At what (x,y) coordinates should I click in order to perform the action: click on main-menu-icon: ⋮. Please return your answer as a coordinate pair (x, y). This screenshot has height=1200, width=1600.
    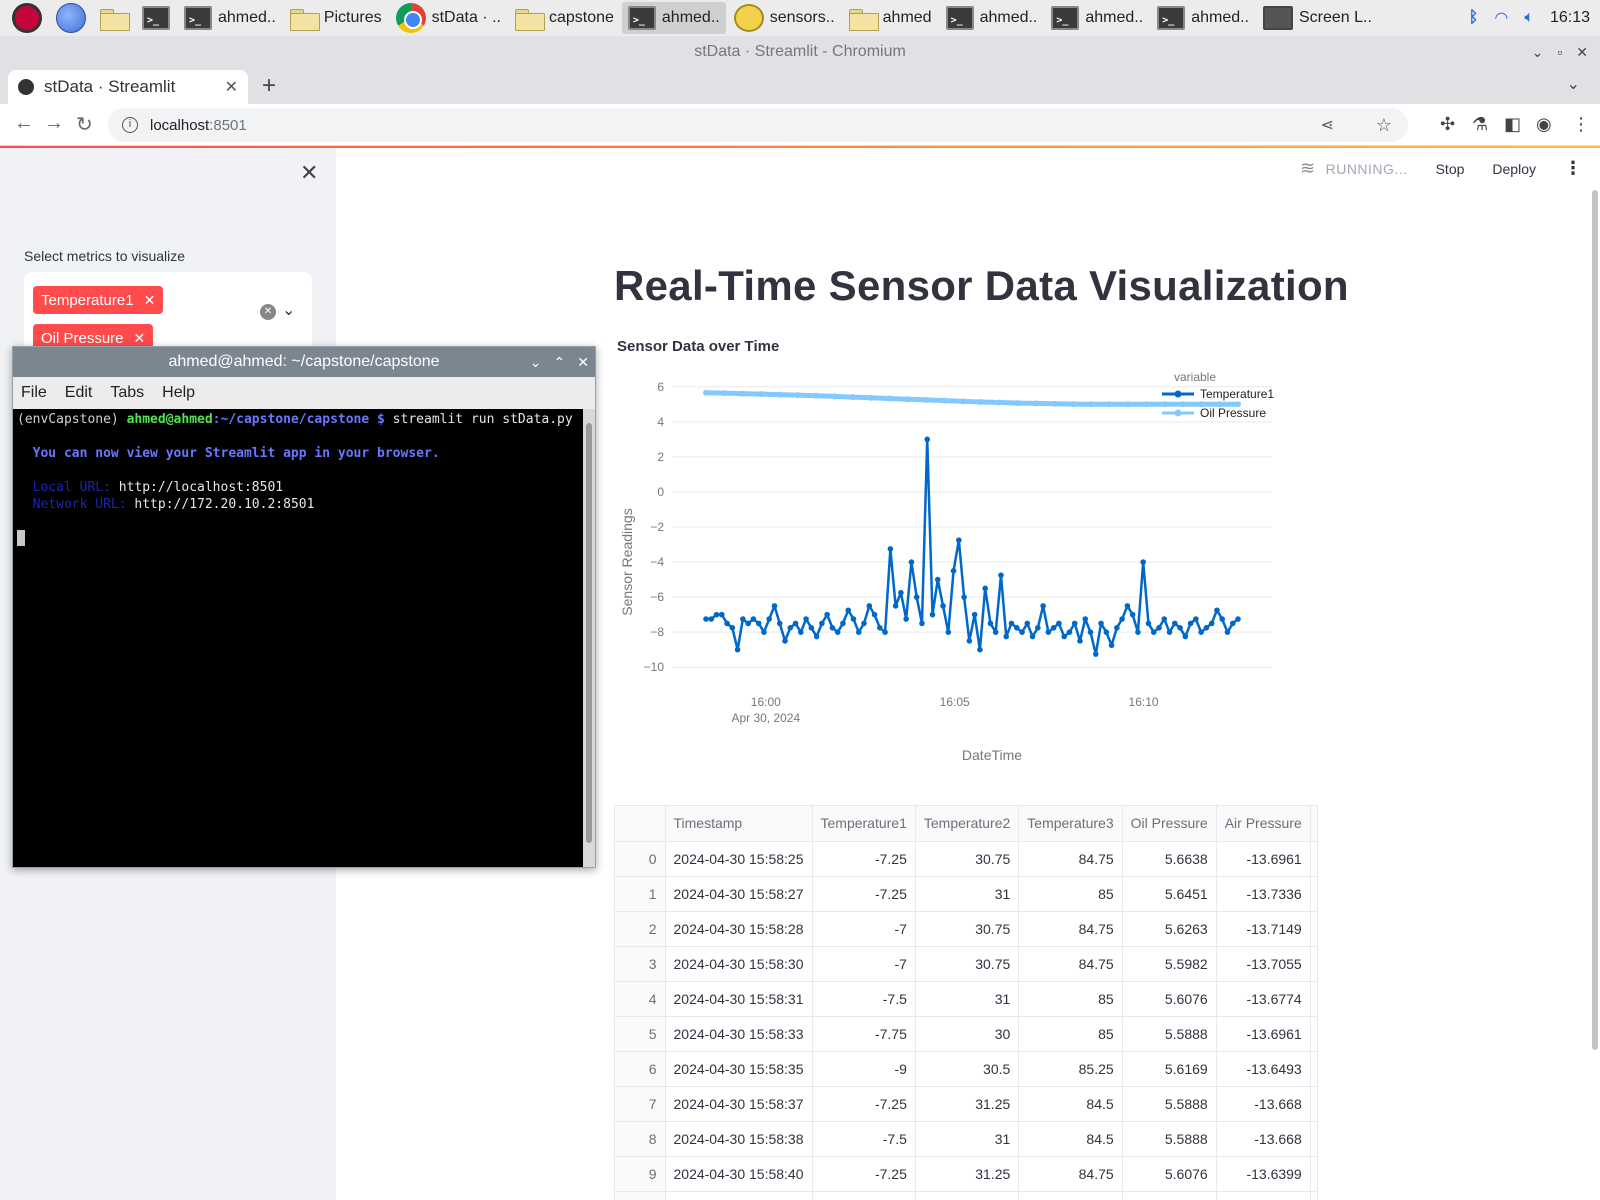
    Looking at the image, I should click on (1573, 168).